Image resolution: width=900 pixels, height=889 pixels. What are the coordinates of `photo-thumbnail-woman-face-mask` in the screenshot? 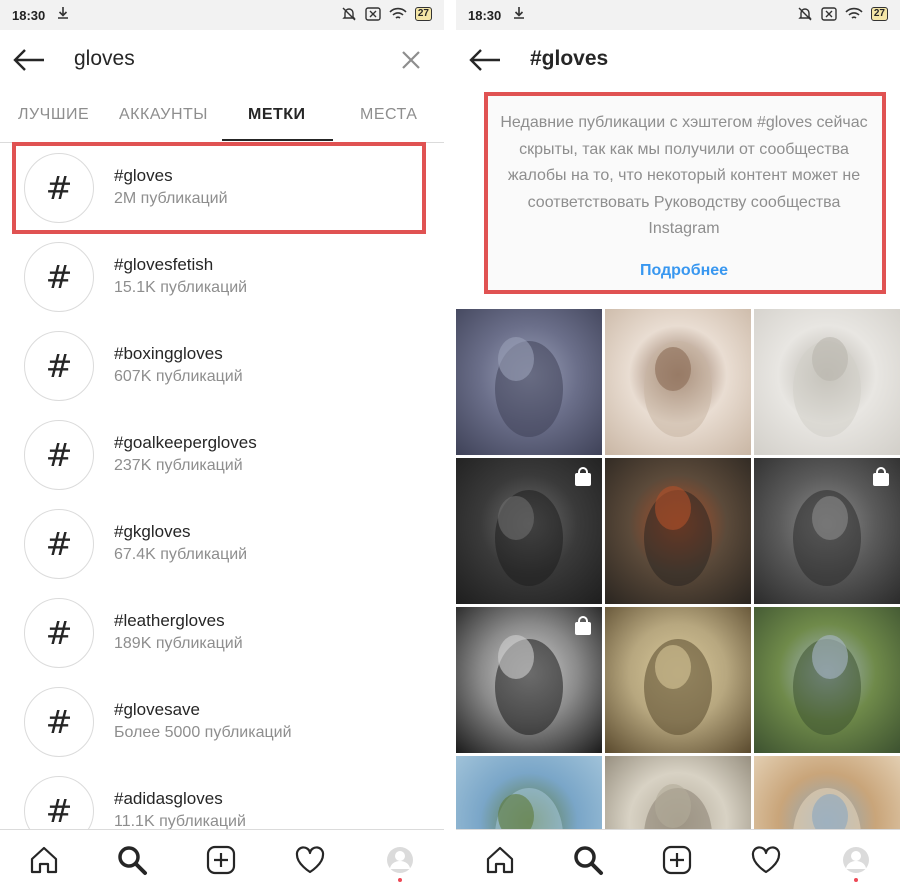 It's located at (827, 792).